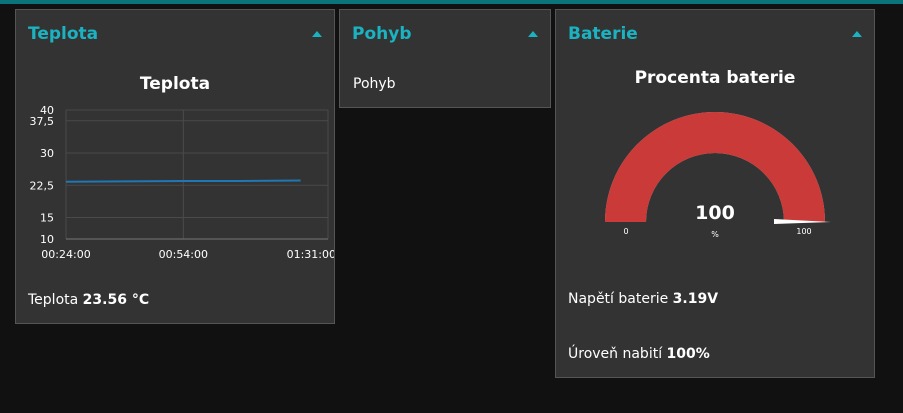  I want to click on charge-value: 100%, so click(688, 354).